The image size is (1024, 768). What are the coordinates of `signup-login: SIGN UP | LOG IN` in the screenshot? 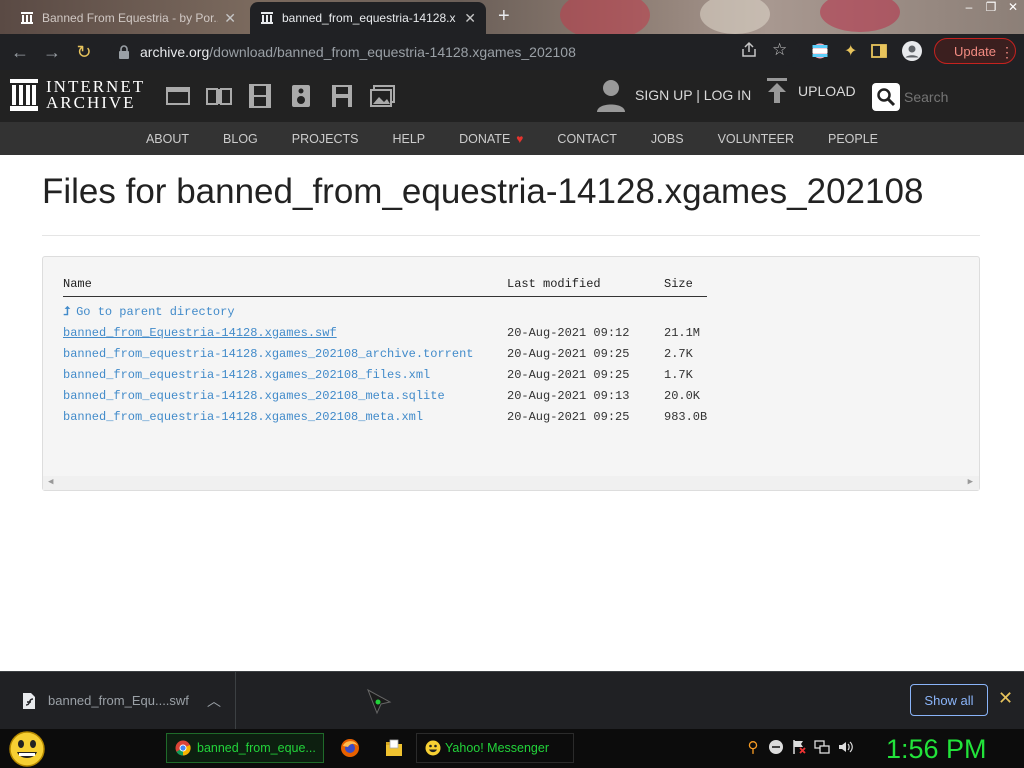 It's located at (673, 95).